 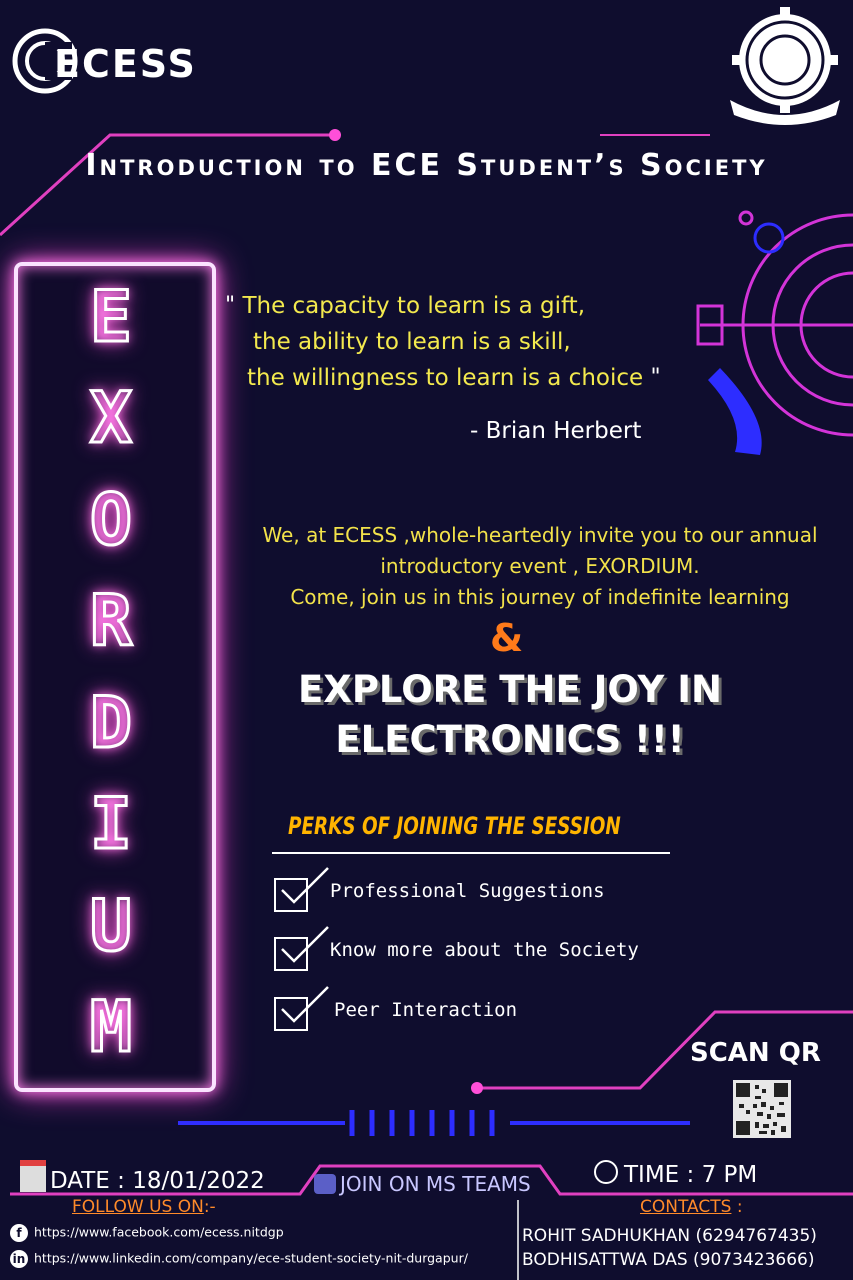 I want to click on ecess-logo: ECESS, so click(x=130, y=62).